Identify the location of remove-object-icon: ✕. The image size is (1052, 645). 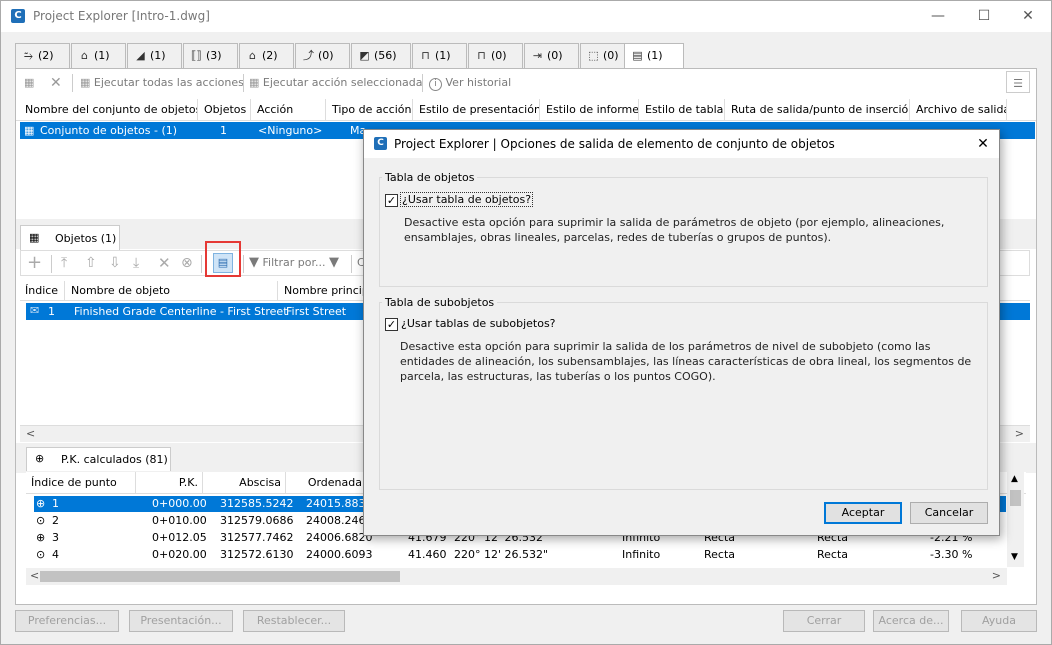
(164, 263).